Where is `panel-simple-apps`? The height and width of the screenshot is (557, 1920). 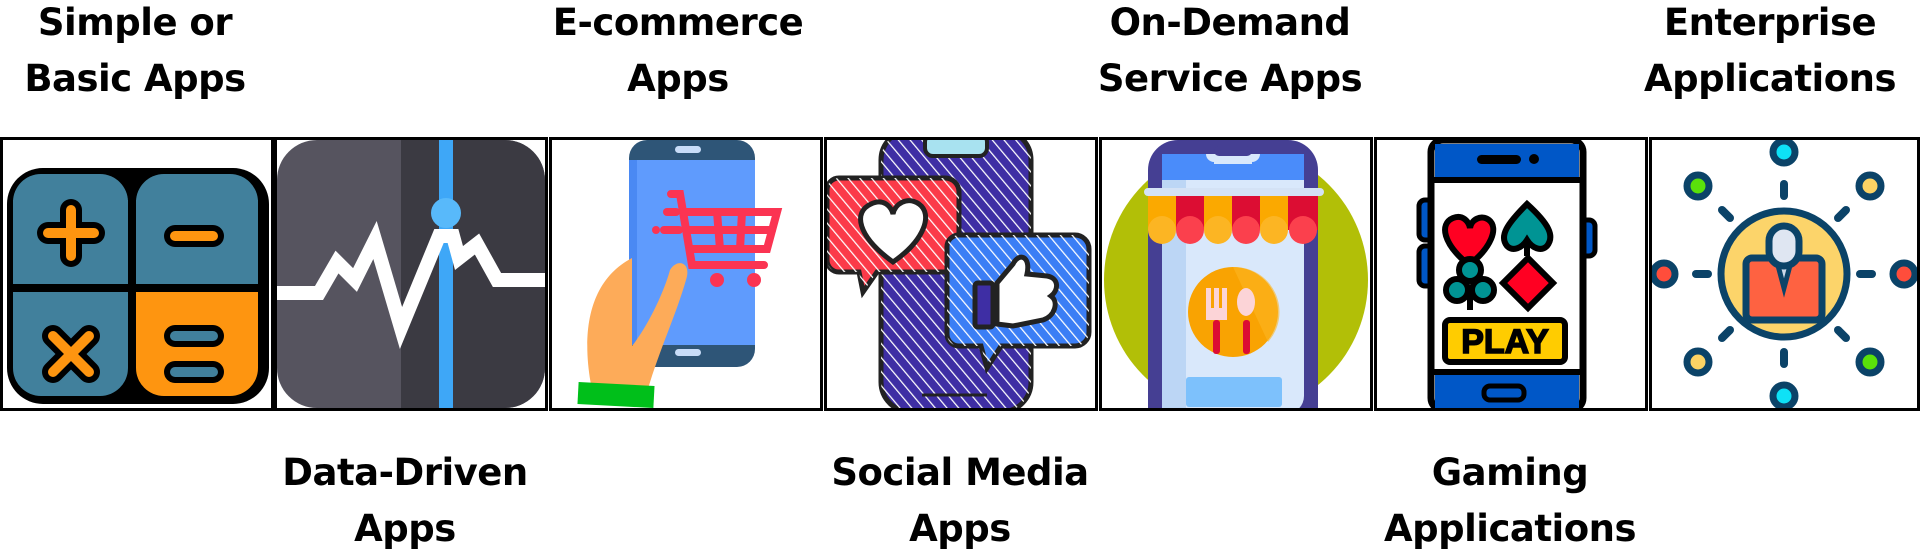 panel-simple-apps is located at coordinates (137, 274).